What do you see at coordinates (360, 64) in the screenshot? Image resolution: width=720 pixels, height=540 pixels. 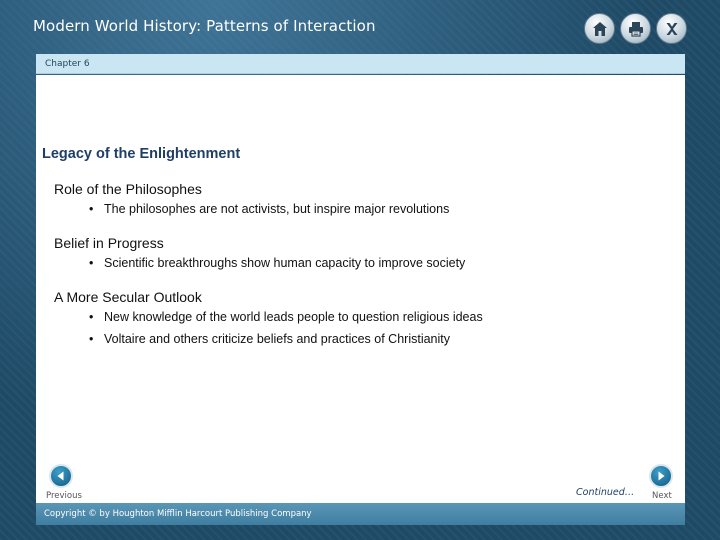 I see `chapter-bar: Chapter 6` at bounding box center [360, 64].